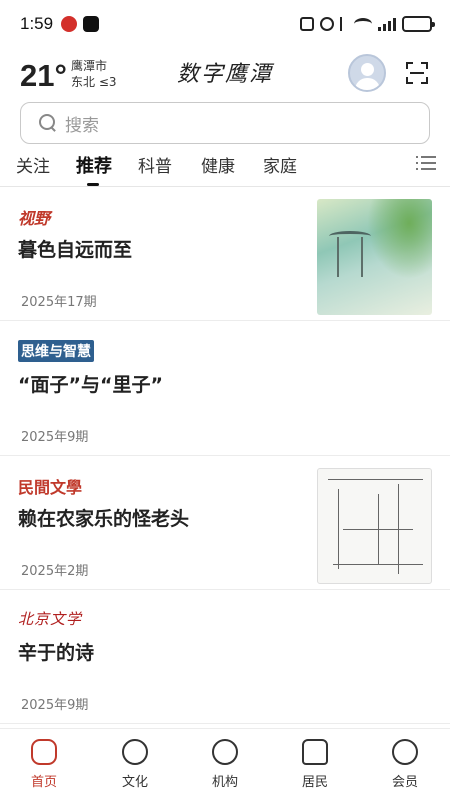 The height and width of the screenshot is (800, 450). I want to click on search-input: 搜索, so click(82, 123).